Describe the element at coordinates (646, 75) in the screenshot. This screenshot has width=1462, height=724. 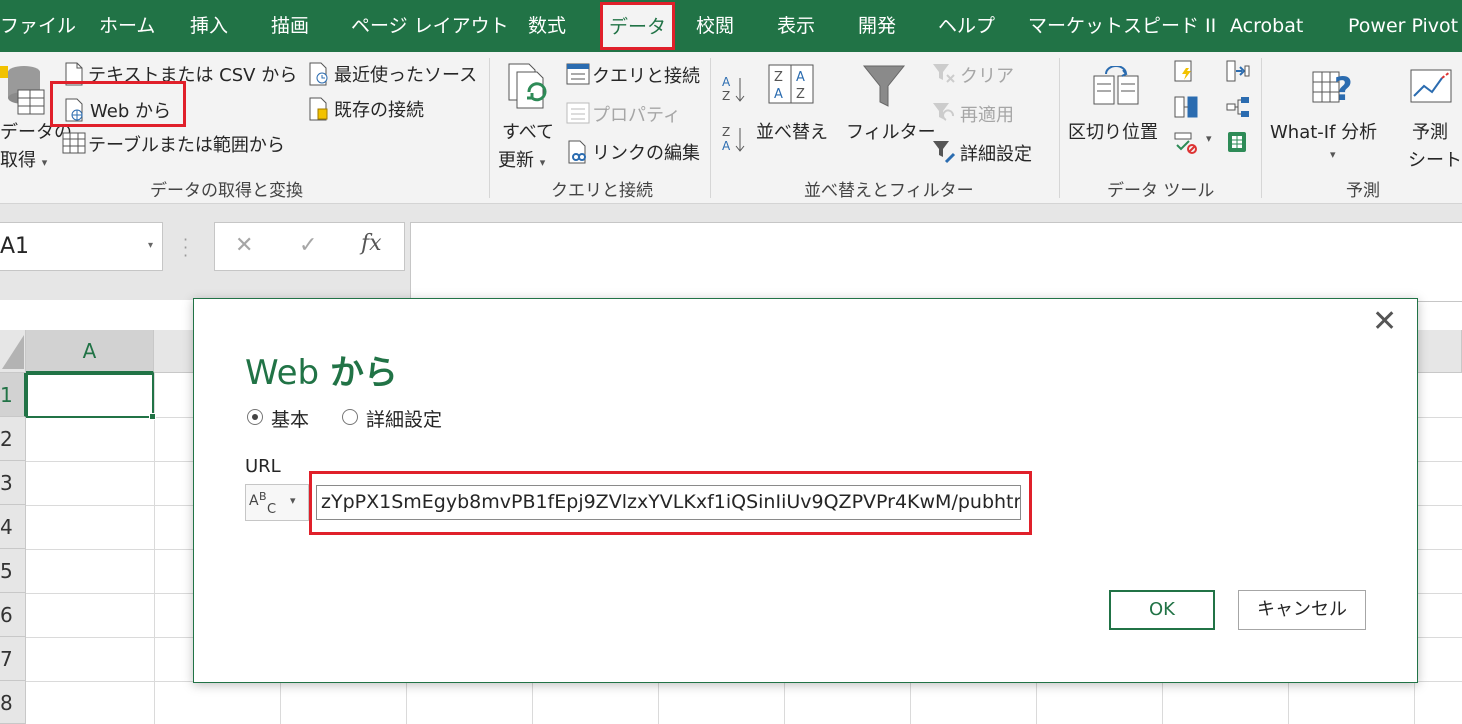
I see `queries-connections-button: クエリと接続` at that location.